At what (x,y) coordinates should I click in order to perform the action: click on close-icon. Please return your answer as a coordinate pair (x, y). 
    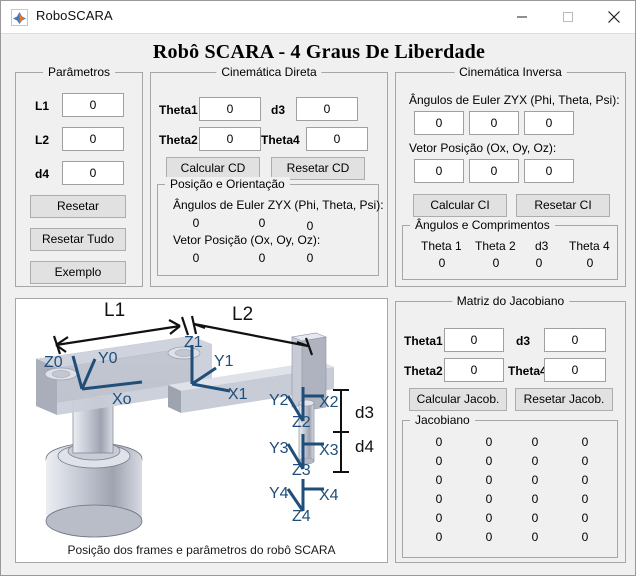
    Looking at the image, I should click on (613, 17).